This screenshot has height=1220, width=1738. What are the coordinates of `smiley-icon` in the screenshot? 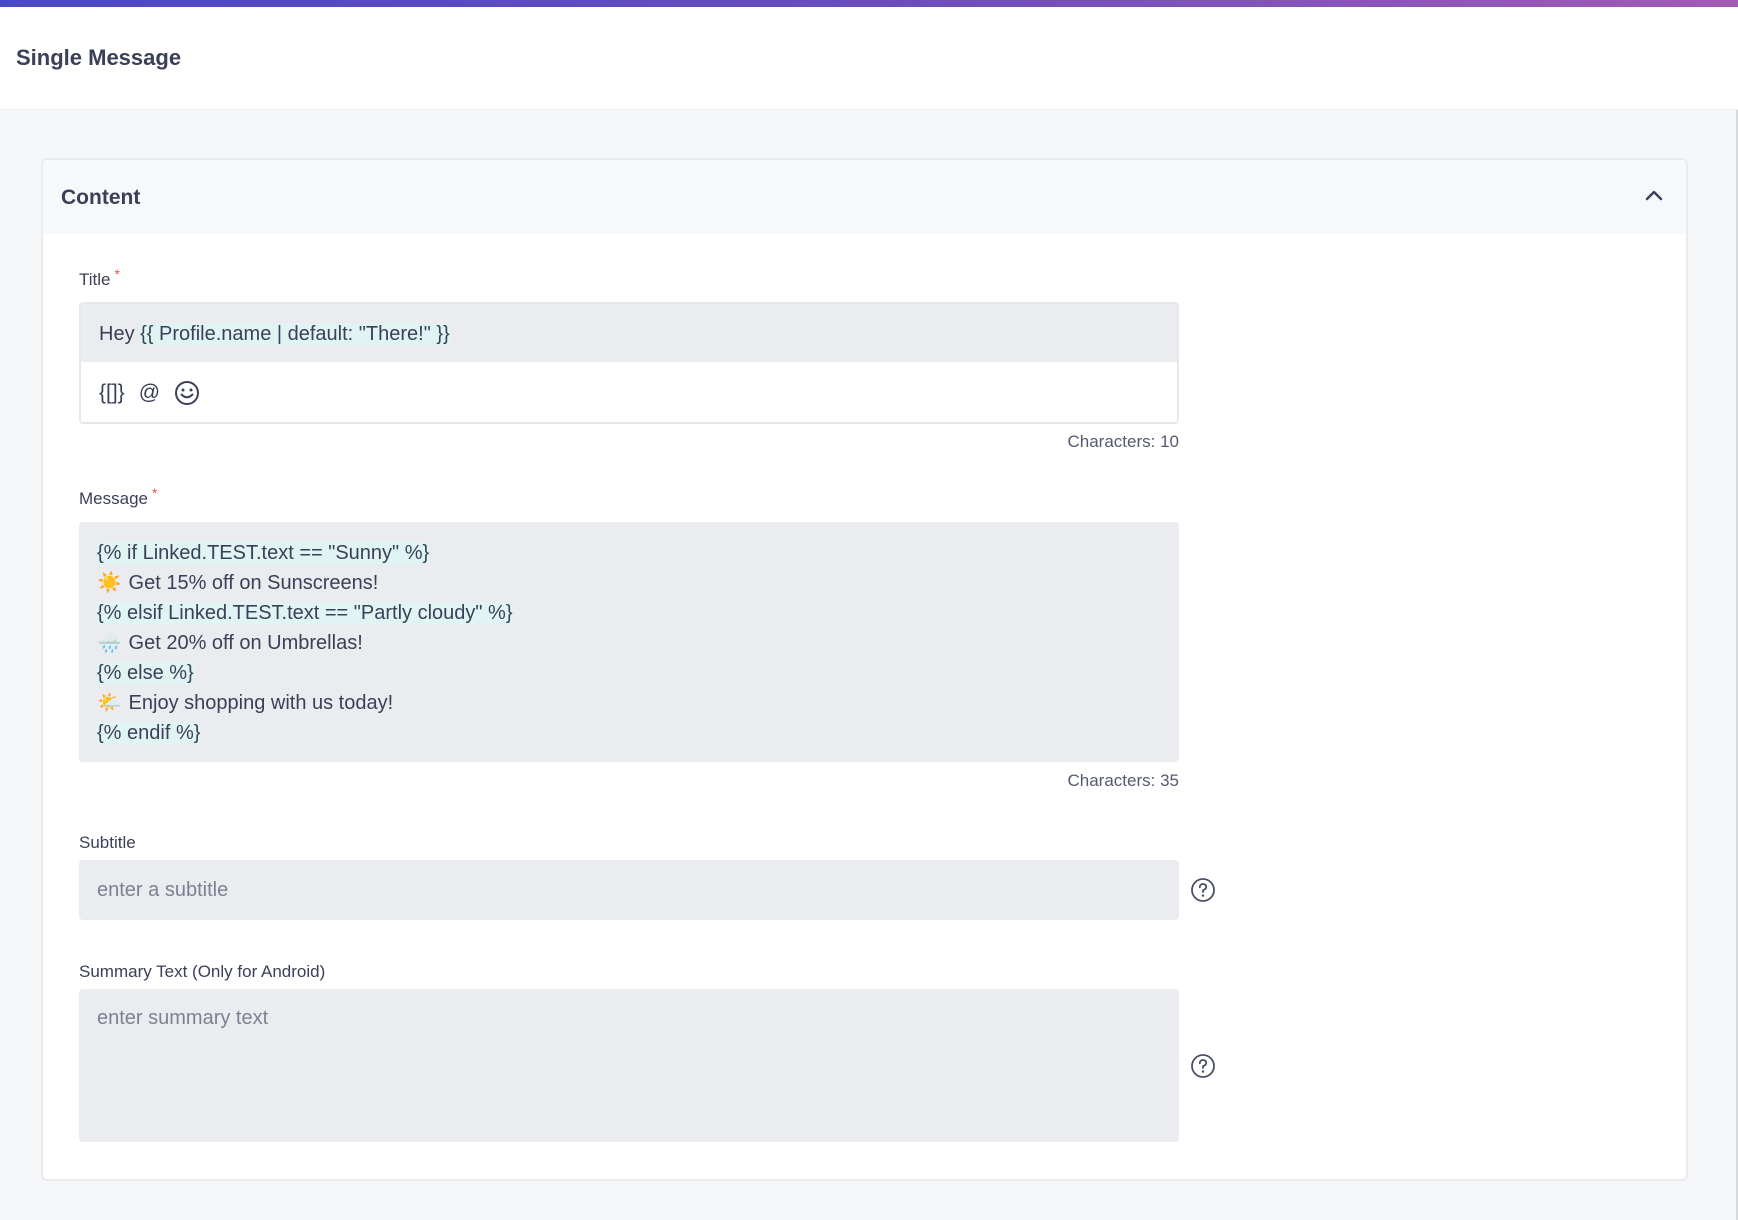 It's located at (187, 393).